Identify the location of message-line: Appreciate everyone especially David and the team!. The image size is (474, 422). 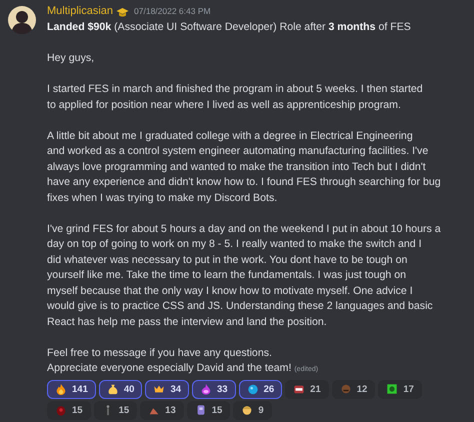
(169, 368).